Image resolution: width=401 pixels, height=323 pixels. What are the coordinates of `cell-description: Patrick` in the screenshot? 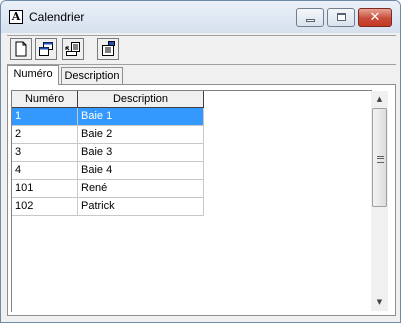 It's located at (141, 207).